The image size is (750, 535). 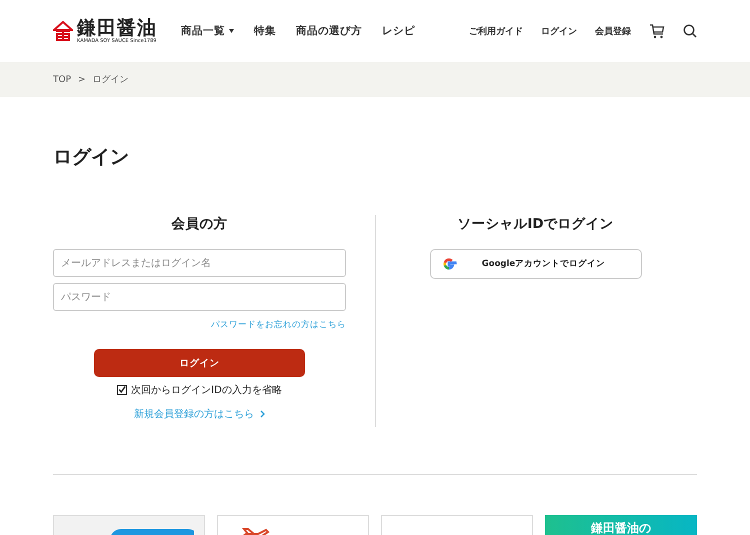 I want to click on remember-label: 次回からログインIDの入力を省略, so click(x=206, y=390).